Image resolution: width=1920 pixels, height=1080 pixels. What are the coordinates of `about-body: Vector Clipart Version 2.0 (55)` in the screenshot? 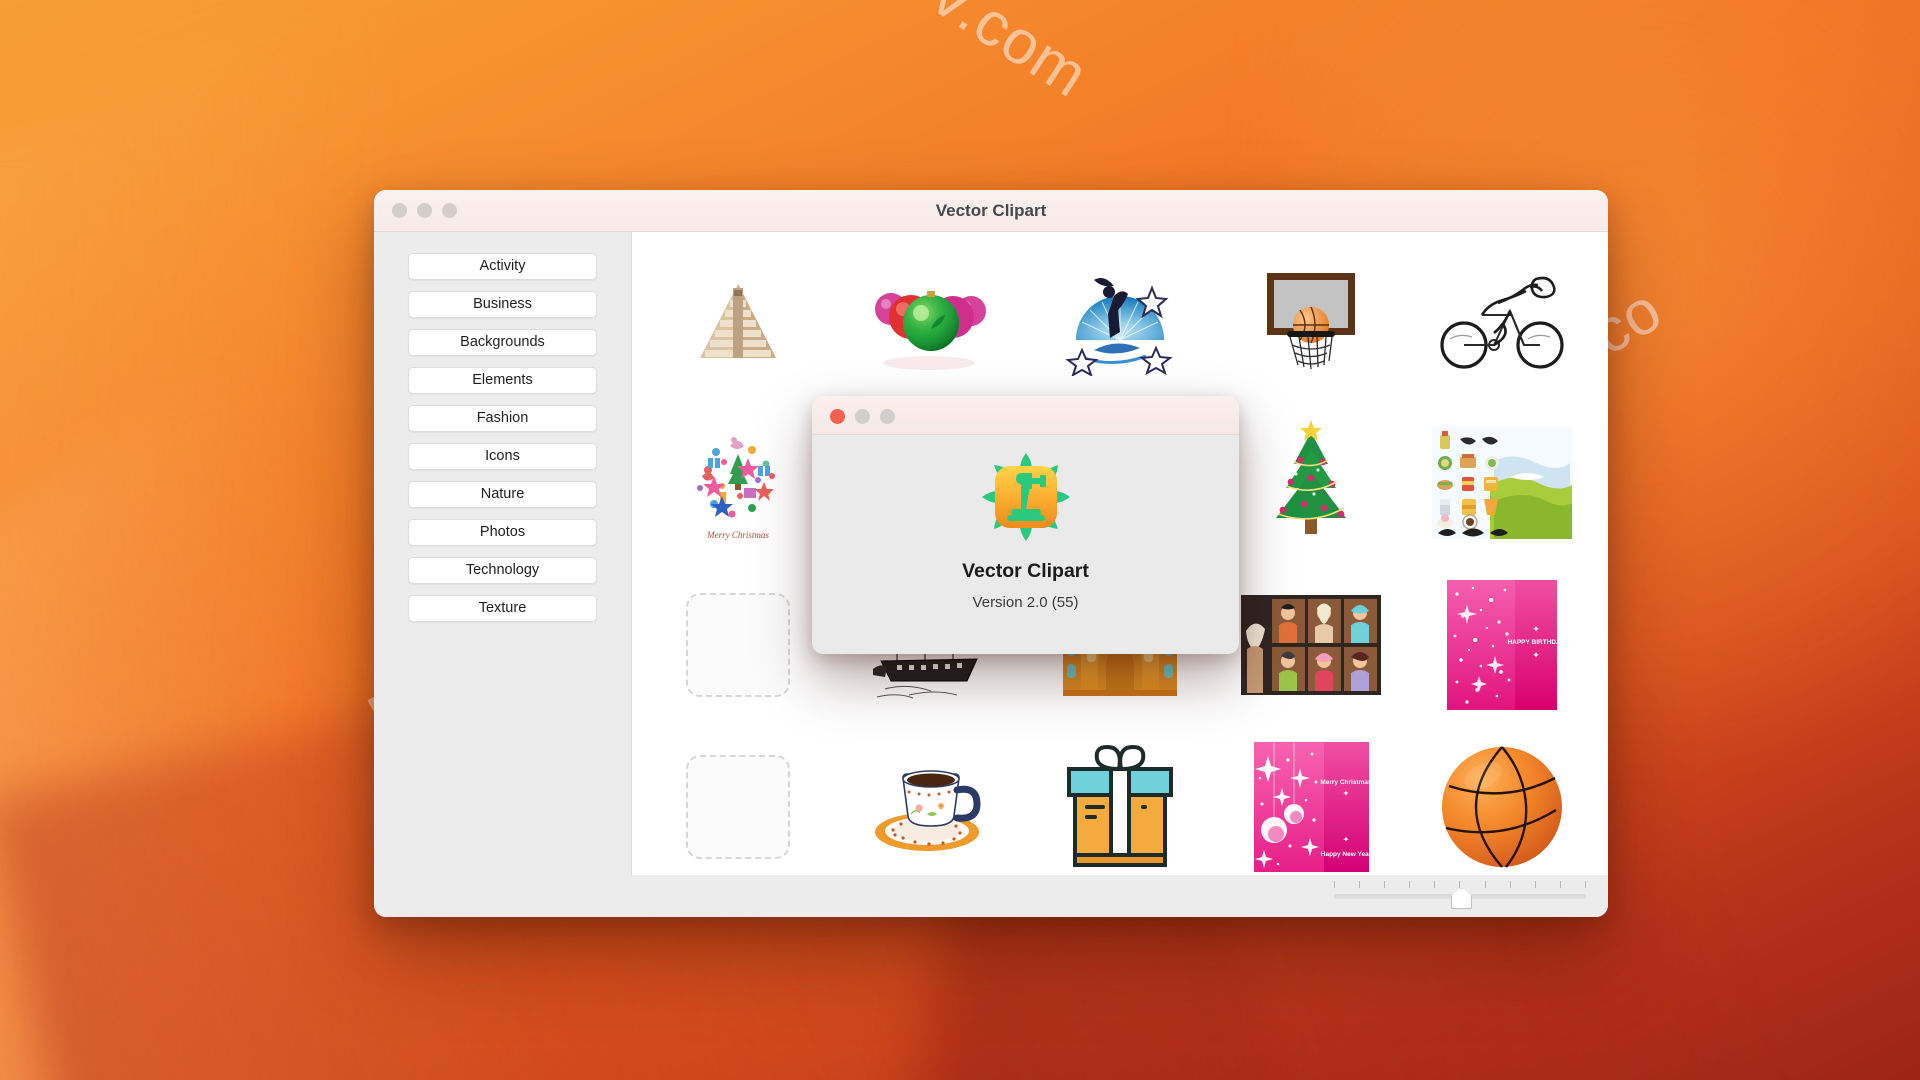 It's located at (1025, 523).